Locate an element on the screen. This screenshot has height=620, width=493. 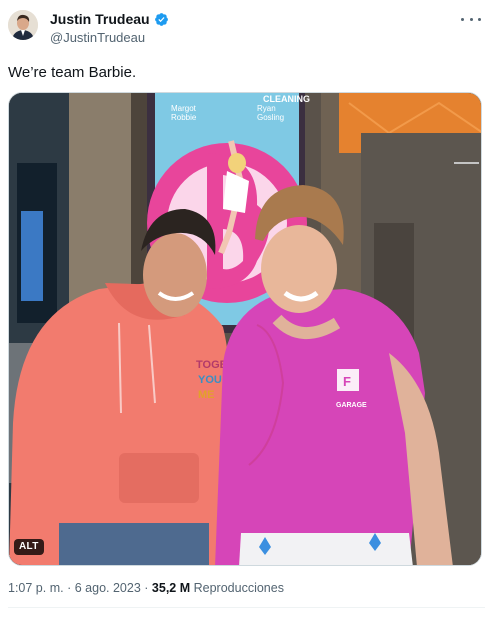
poster-name-right-2: Gosling is located at coordinates (270, 117).